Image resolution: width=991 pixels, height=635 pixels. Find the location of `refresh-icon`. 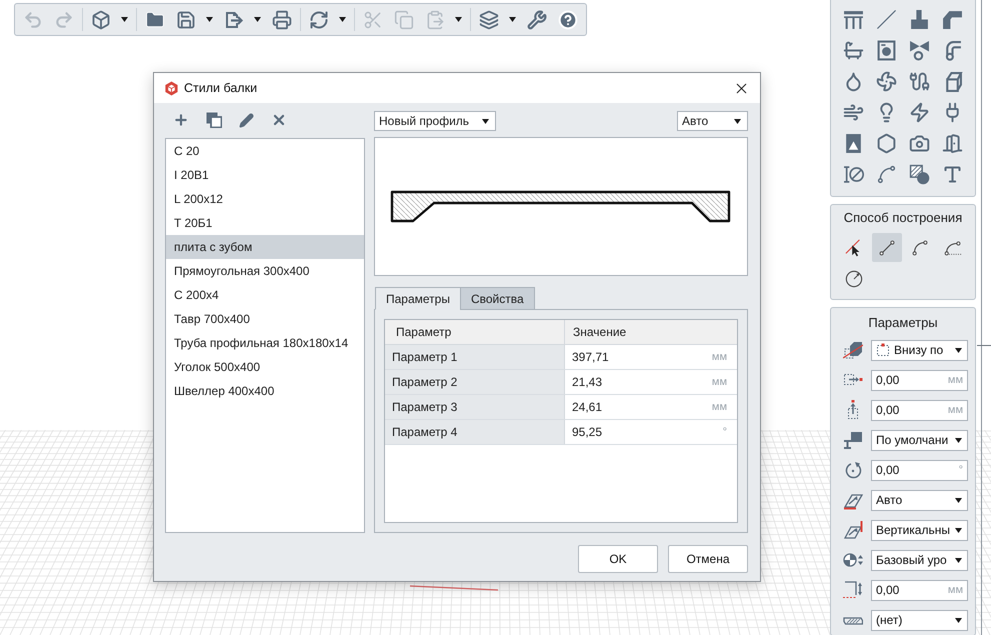

refresh-icon is located at coordinates (319, 20).